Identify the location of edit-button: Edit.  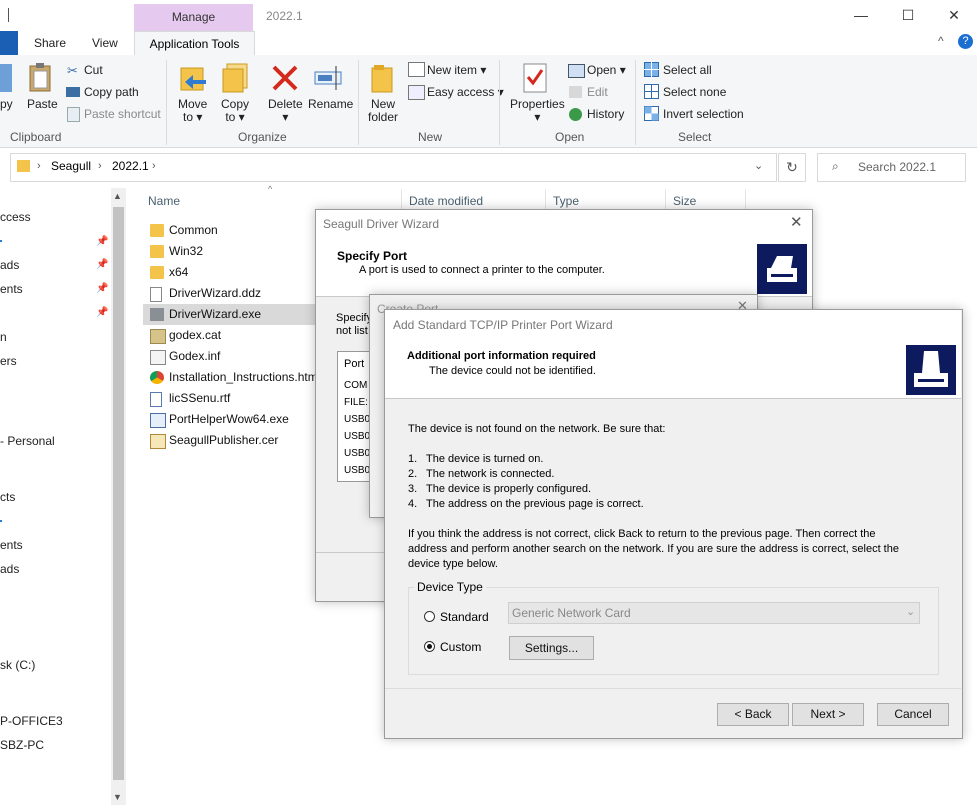
(597, 92).